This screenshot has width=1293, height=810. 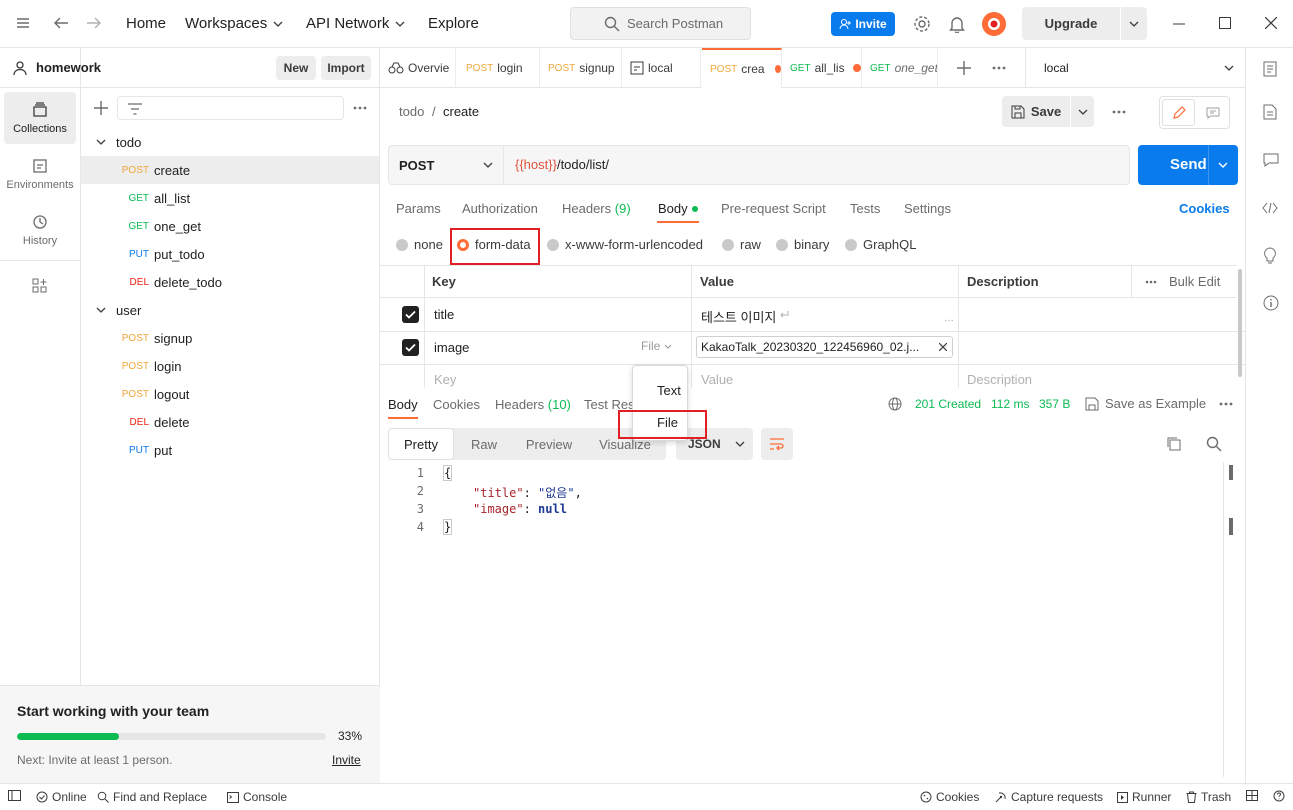 What do you see at coordinates (1135, 67) in the screenshot?
I see `environment-selector: local` at bounding box center [1135, 67].